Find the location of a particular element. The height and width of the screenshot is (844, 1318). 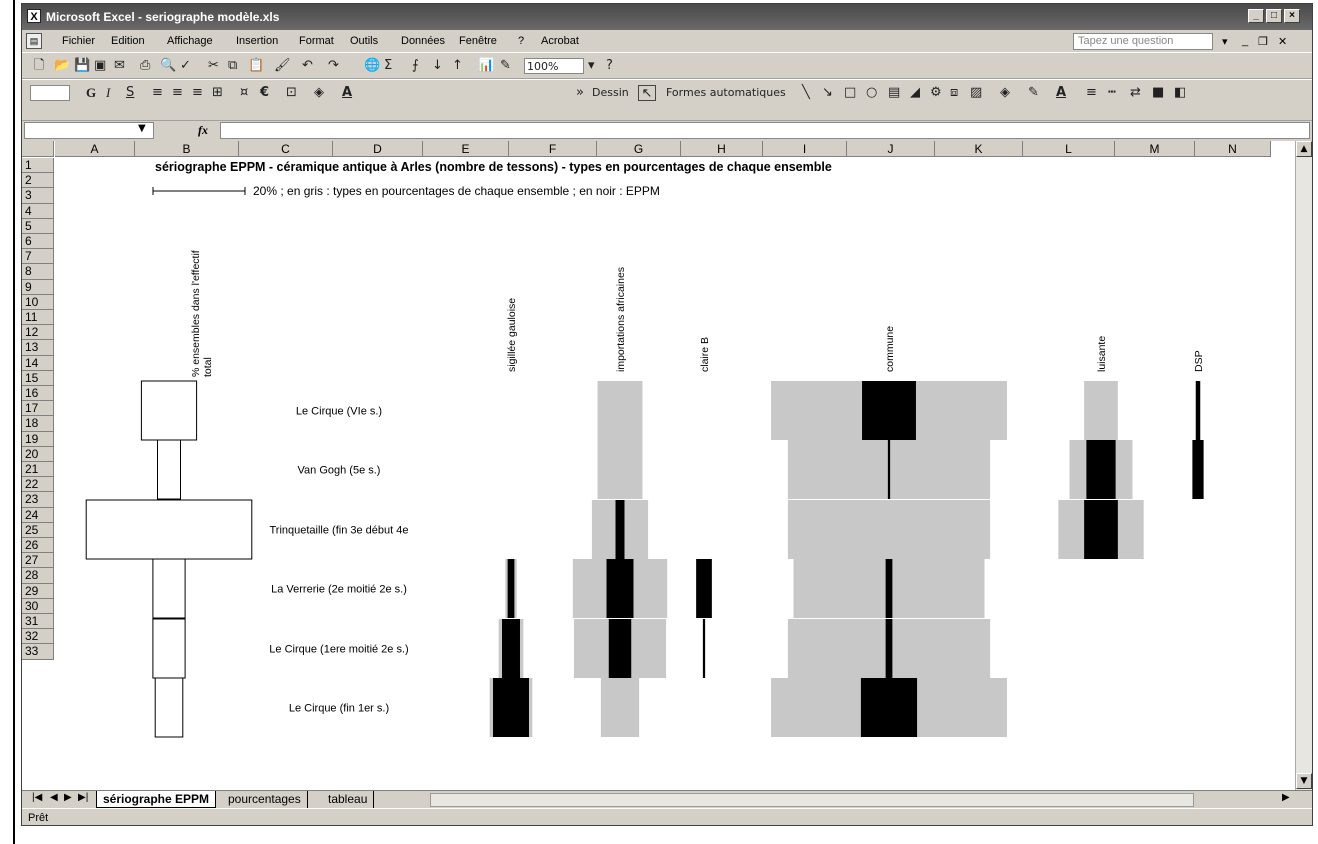

fx-icon: fx is located at coordinates (203, 130).